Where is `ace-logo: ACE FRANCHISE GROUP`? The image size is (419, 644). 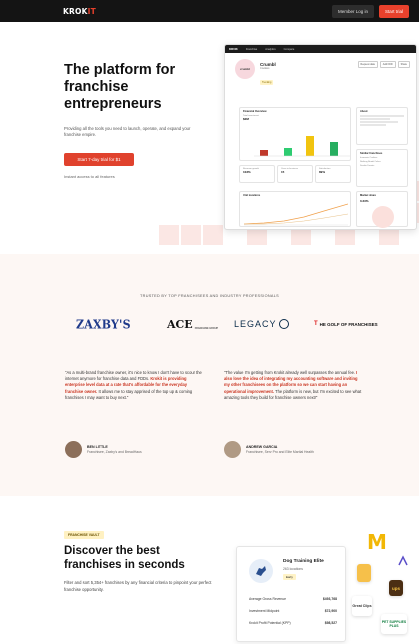 ace-logo: ACE FRANCHISE GROUP is located at coordinates (192, 324).